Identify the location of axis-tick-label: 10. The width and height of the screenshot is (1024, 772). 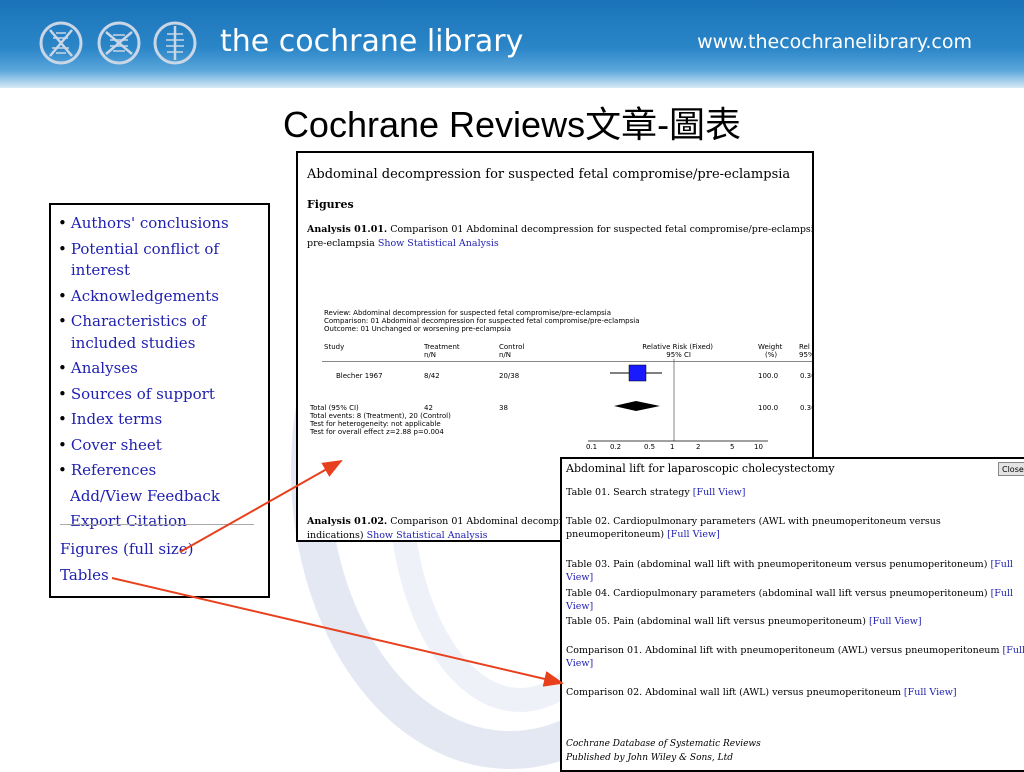
(758, 447).